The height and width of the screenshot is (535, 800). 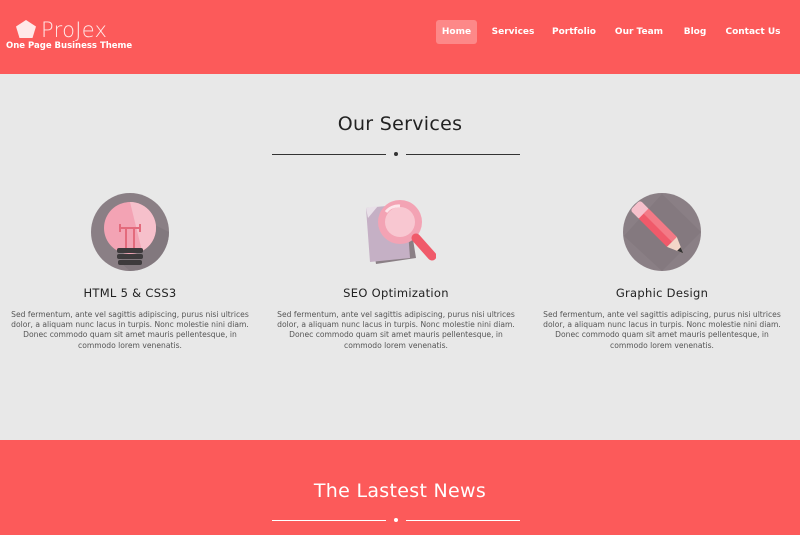 I want to click on pencil-icon, so click(x=662, y=232).